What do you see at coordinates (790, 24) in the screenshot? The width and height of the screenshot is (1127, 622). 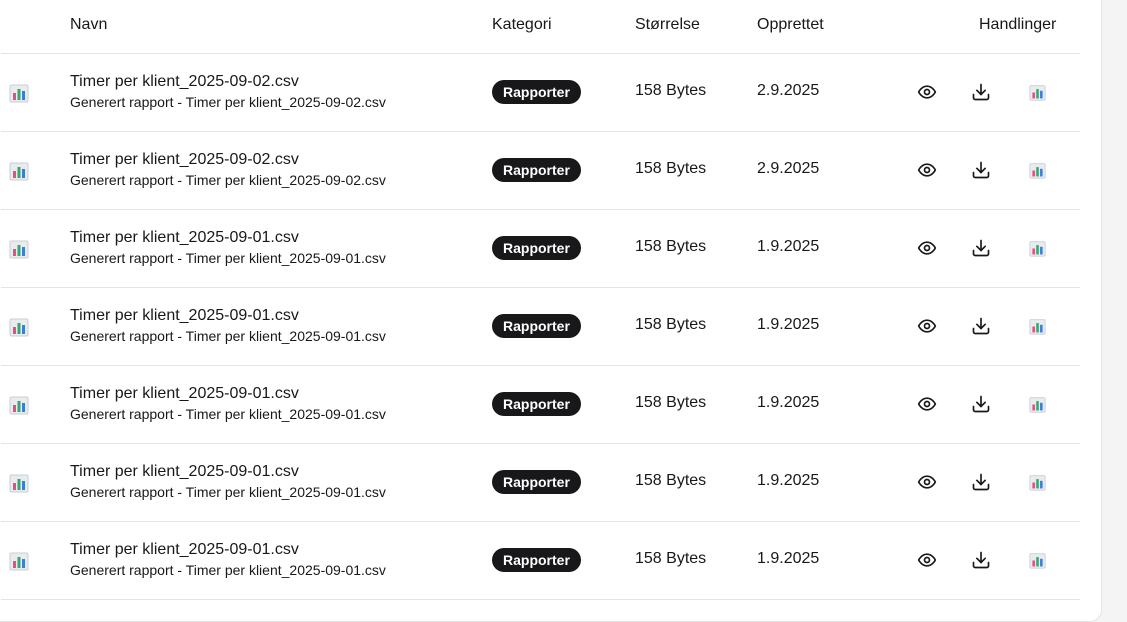 I see `header-created: Opprettet` at bounding box center [790, 24].